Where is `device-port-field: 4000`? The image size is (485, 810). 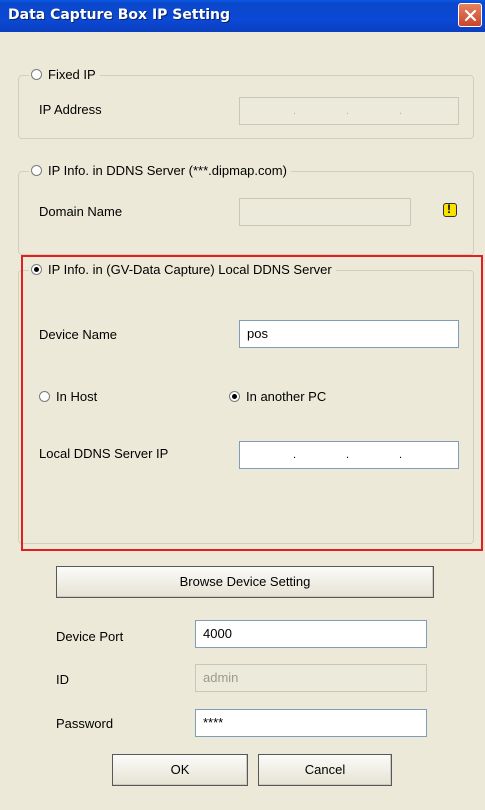
device-port-field: 4000 is located at coordinates (311, 634).